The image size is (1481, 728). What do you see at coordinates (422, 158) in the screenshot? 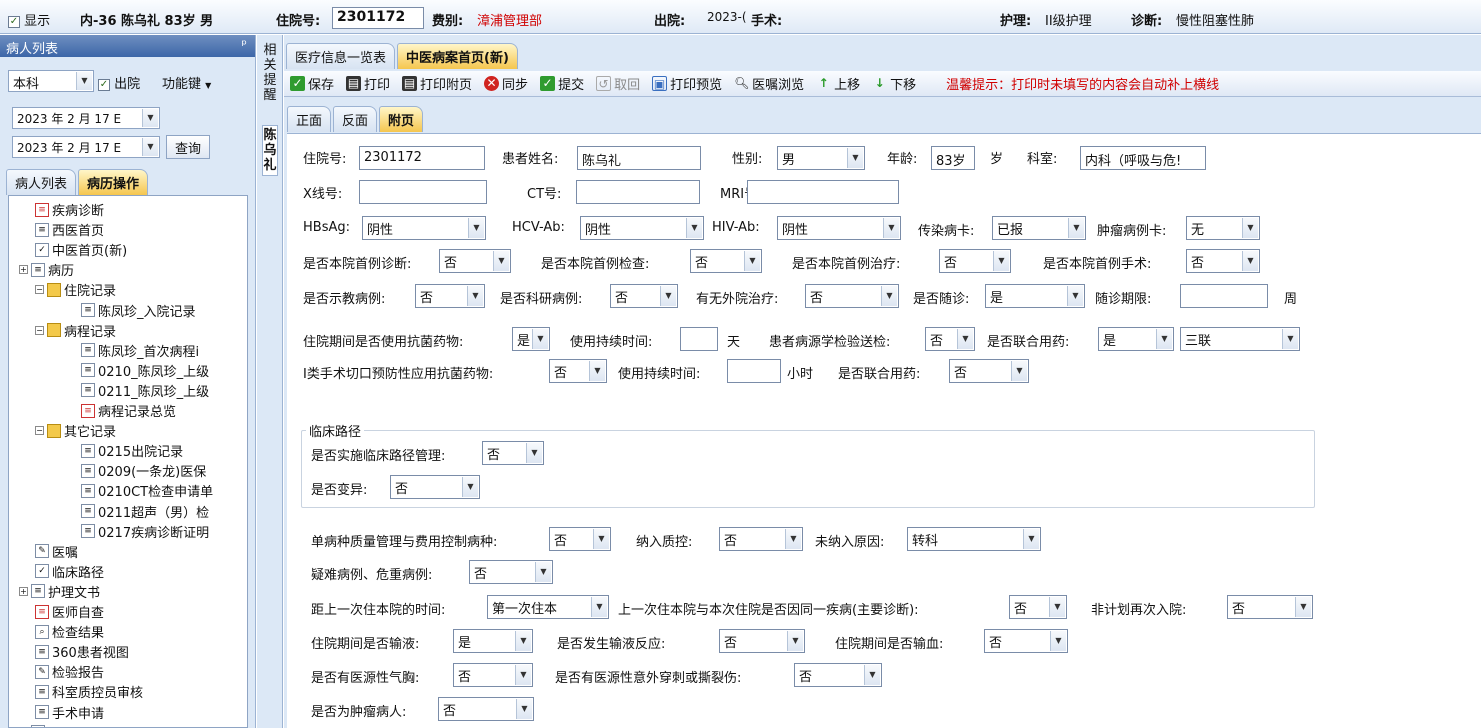
I see `admission-no-input: 2301172` at bounding box center [422, 158].